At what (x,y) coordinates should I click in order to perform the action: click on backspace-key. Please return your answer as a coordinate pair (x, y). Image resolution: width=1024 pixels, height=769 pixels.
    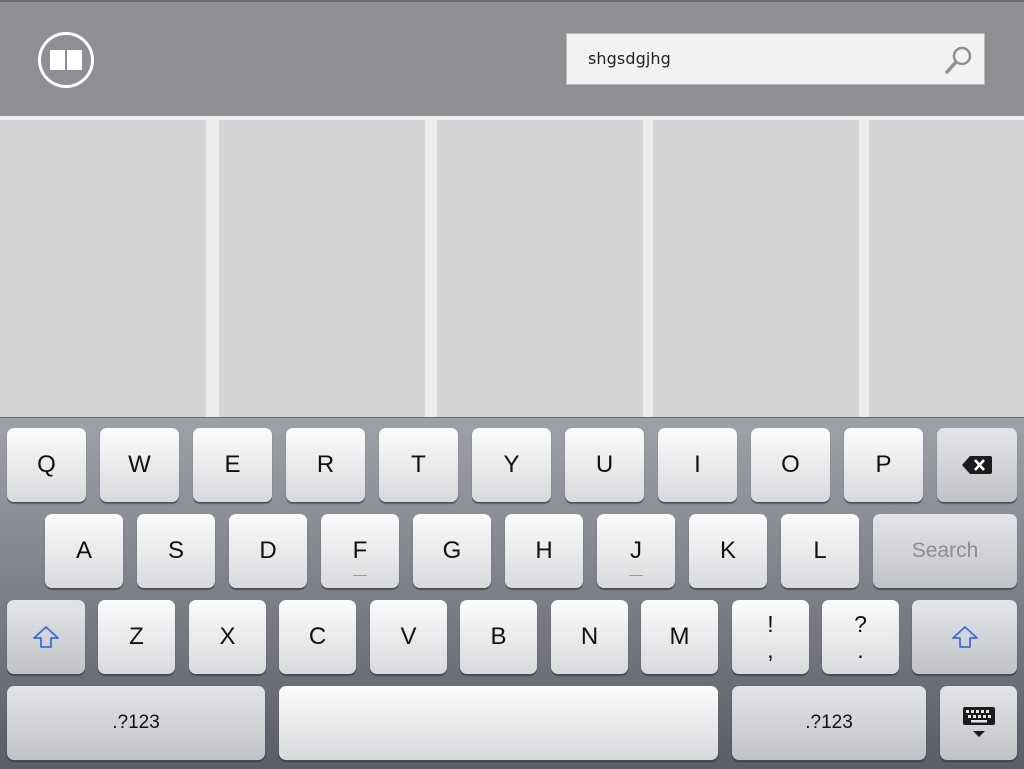
    Looking at the image, I should click on (977, 465).